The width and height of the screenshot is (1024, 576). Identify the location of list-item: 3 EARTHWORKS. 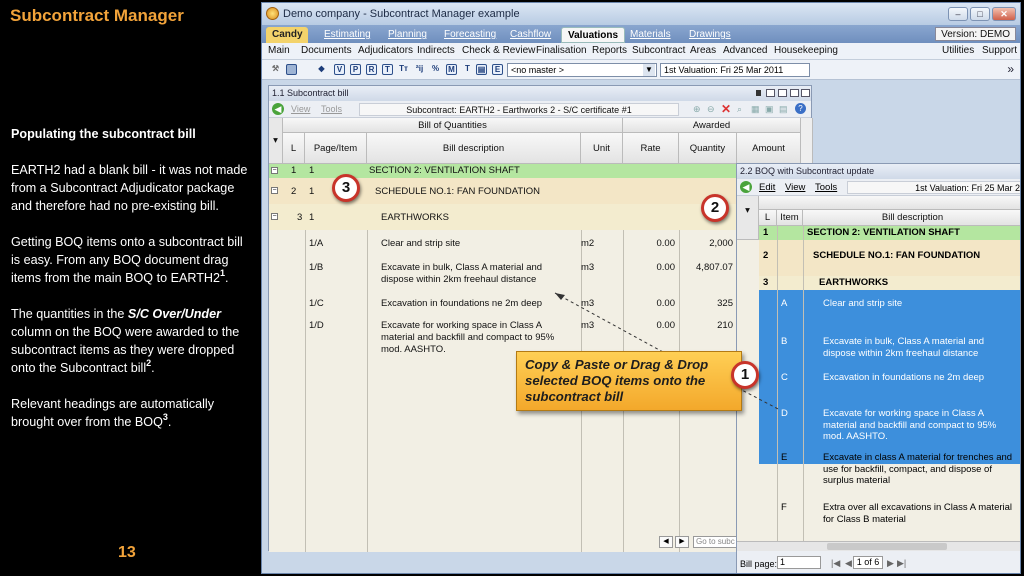
(889, 283).